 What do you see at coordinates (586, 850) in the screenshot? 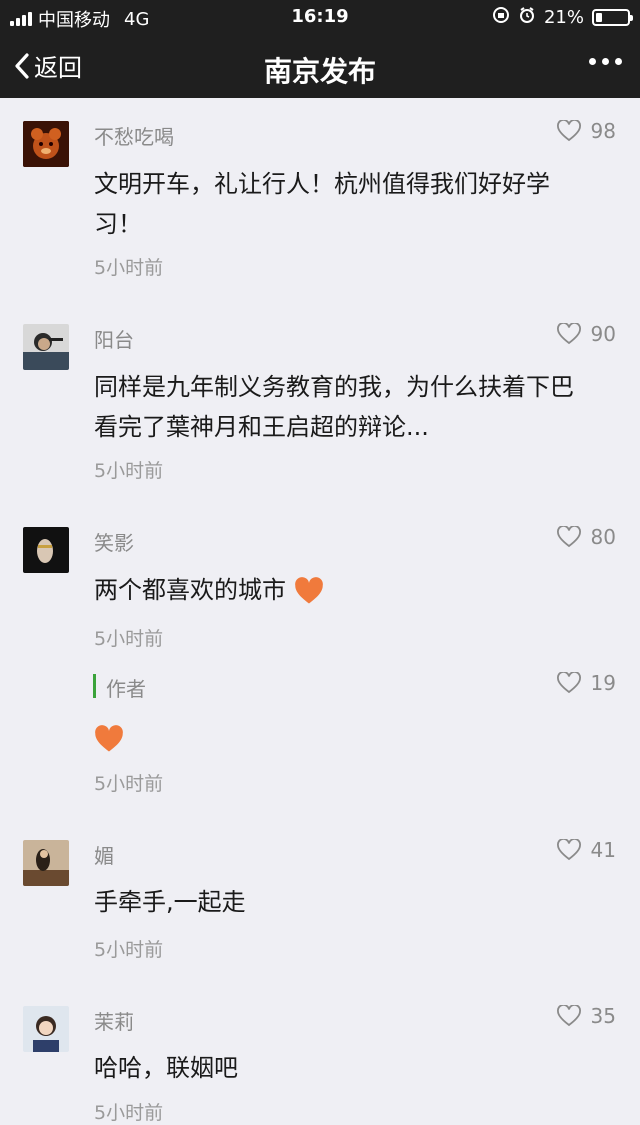
I see `like-button: 41` at bounding box center [586, 850].